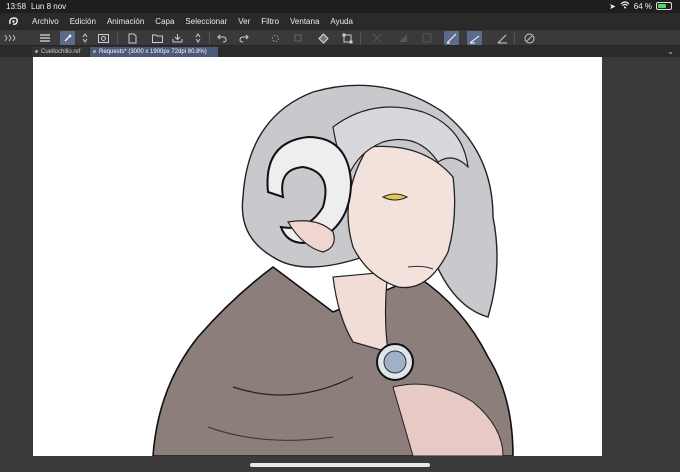 The width and height of the screenshot is (680, 472). Describe the element at coordinates (197, 38) in the screenshot. I see `sort-stepper-icon` at that location.